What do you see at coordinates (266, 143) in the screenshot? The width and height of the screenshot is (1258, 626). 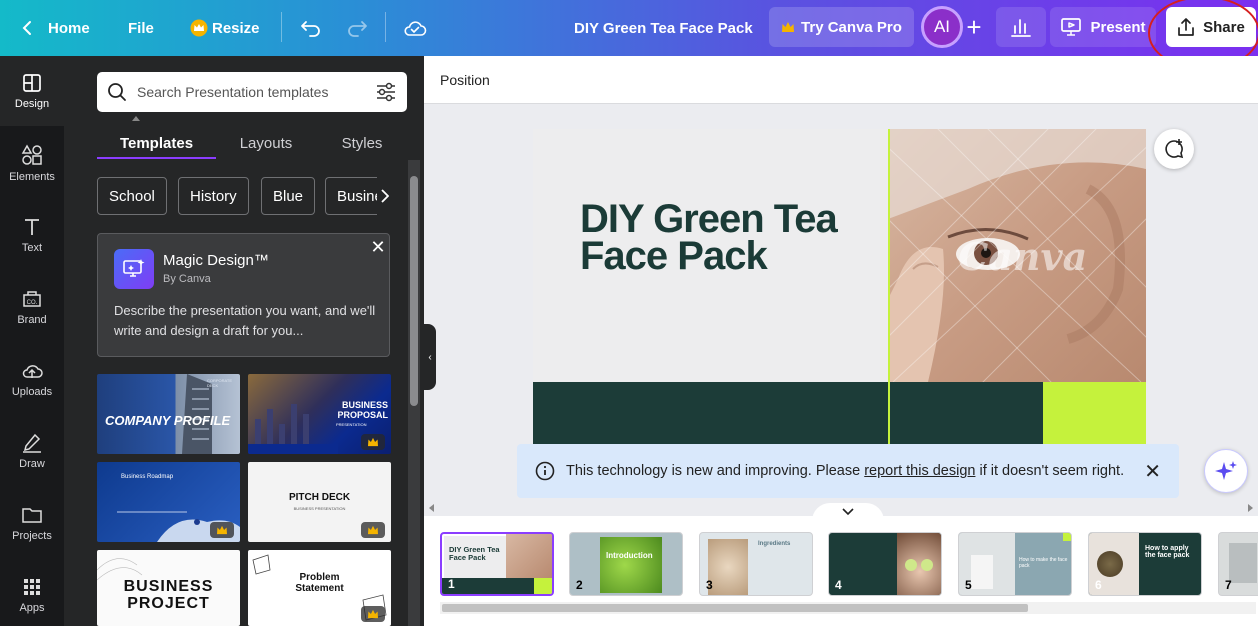 I see `tab-layouts: Layouts` at bounding box center [266, 143].